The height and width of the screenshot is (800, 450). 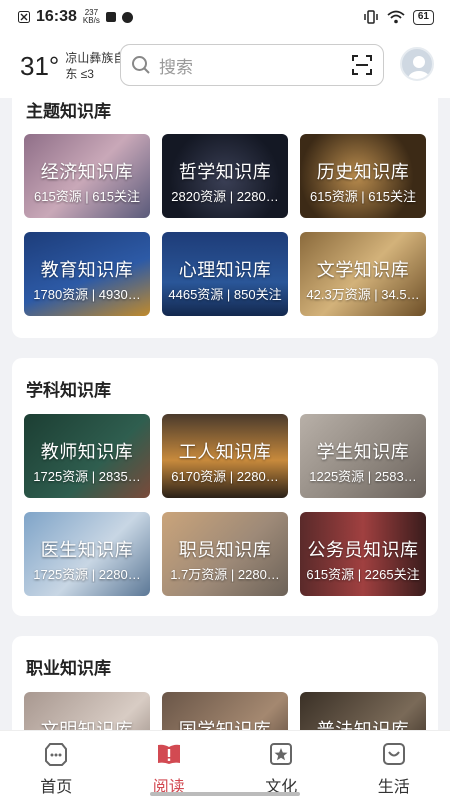 What do you see at coordinates (394, 765) in the screenshot?
I see `nav-life: 生活` at bounding box center [394, 765].